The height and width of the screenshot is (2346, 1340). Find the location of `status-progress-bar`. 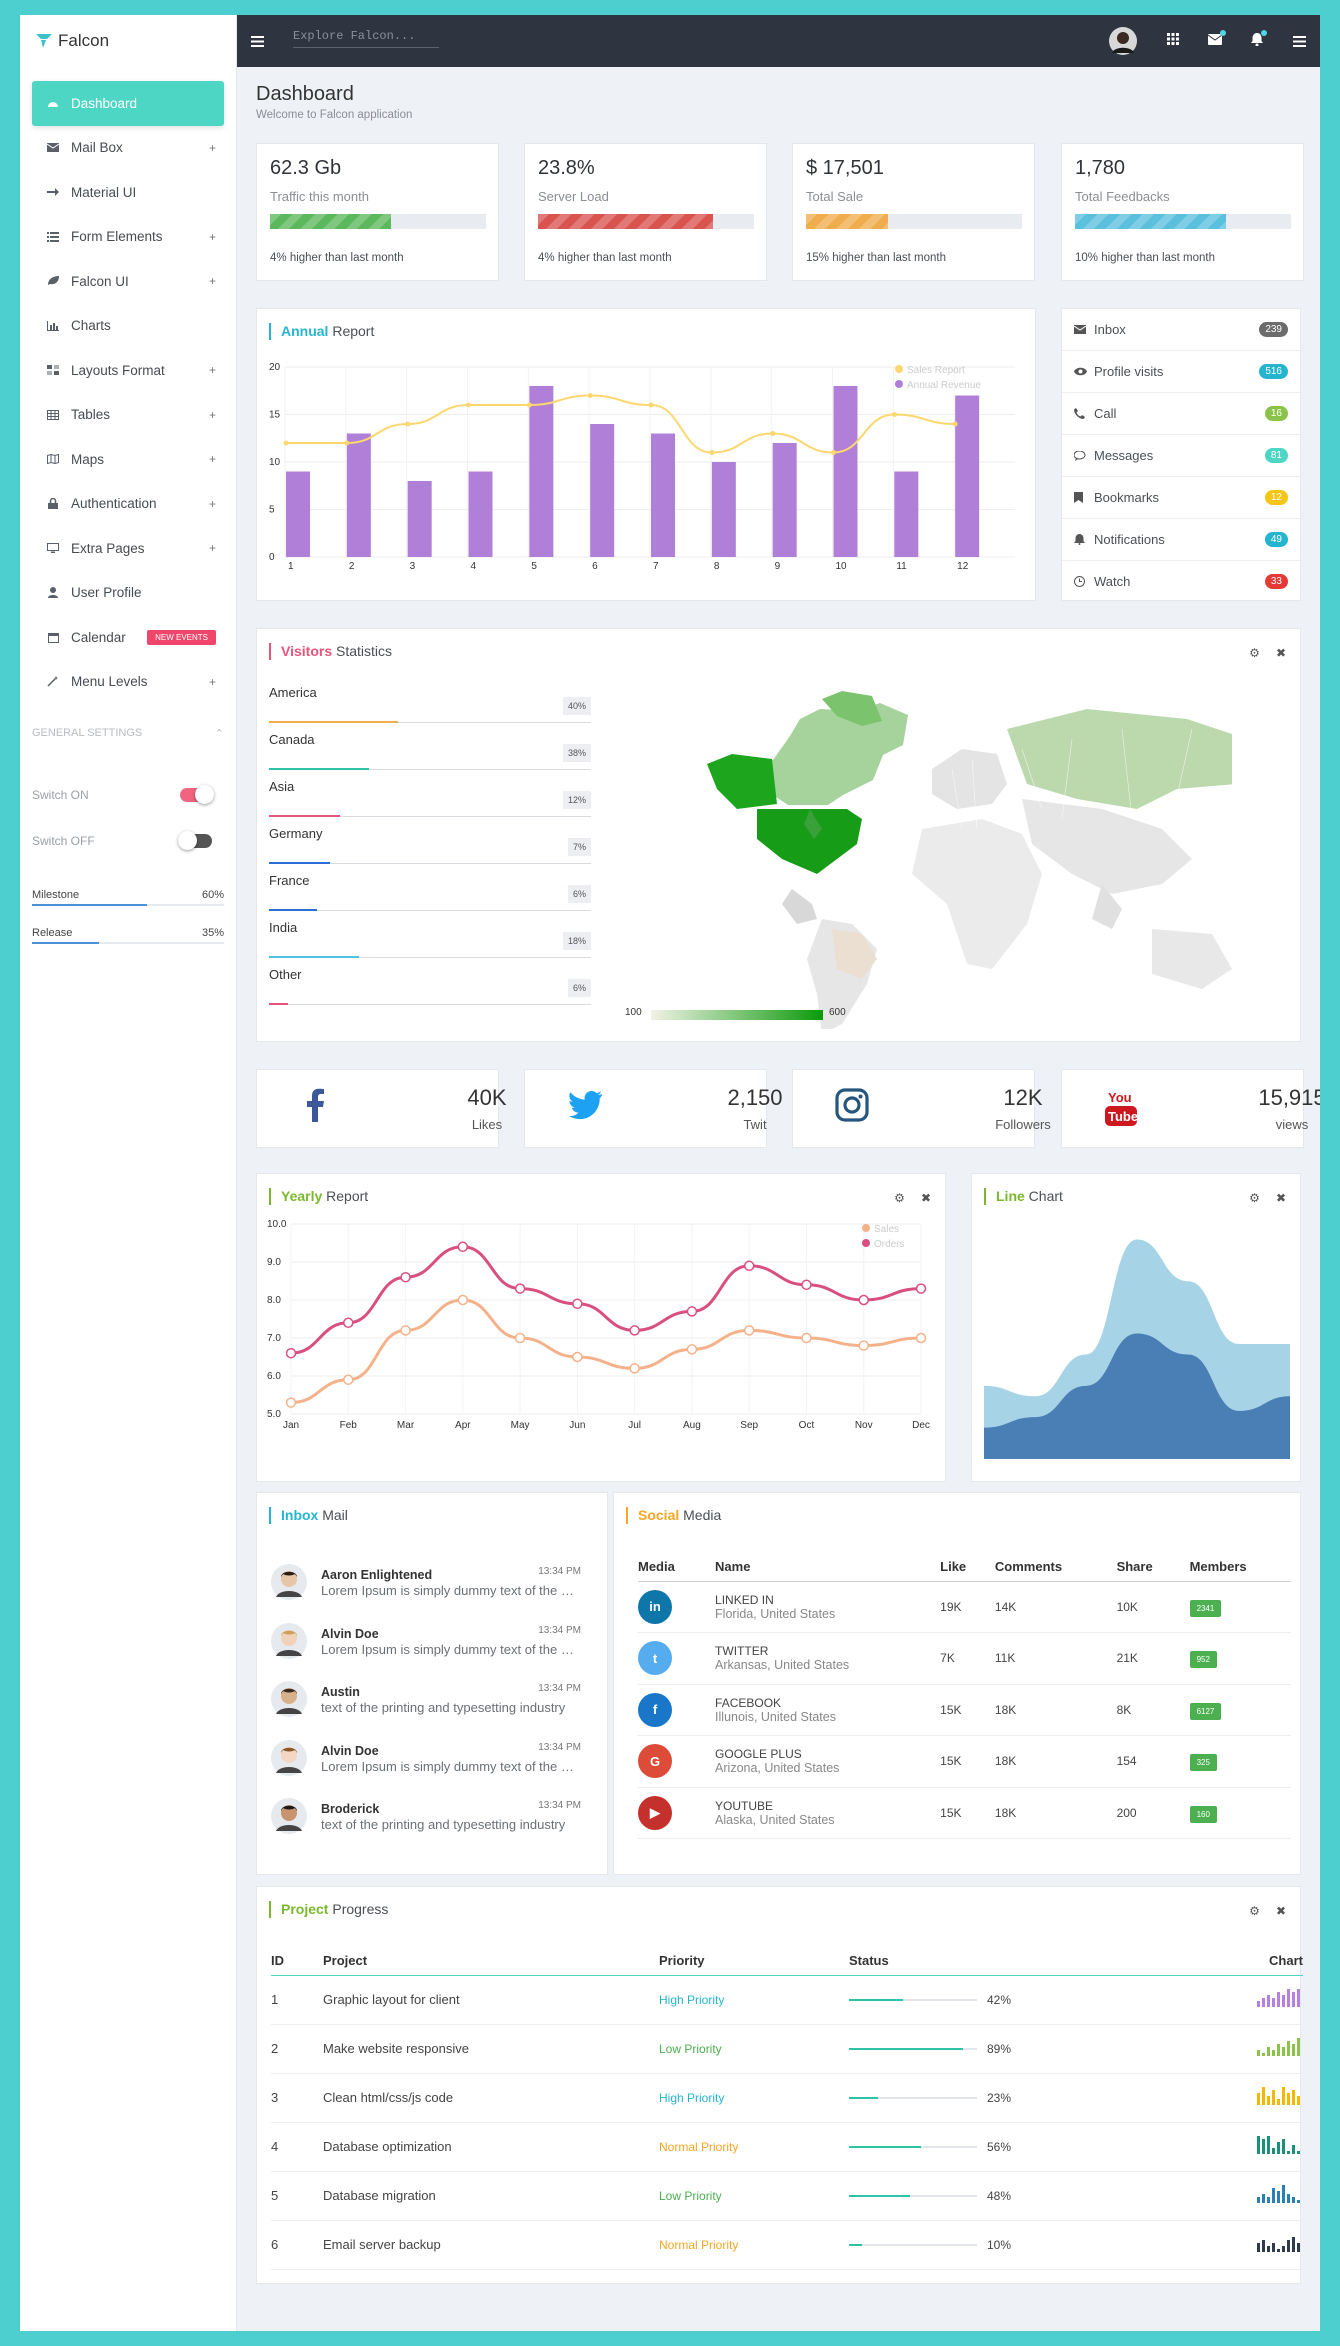

status-progress-bar is located at coordinates (913, 2049).